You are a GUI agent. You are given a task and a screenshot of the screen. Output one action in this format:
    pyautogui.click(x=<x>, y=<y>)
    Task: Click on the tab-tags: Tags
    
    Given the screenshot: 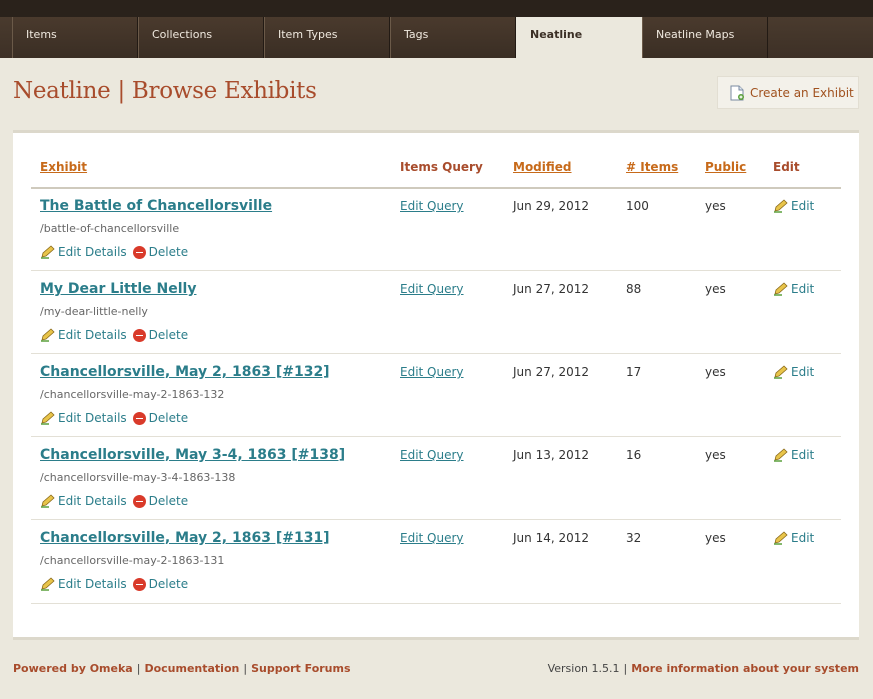 What is the action you would take?
    pyautogui.click(x=453, y=37)
    